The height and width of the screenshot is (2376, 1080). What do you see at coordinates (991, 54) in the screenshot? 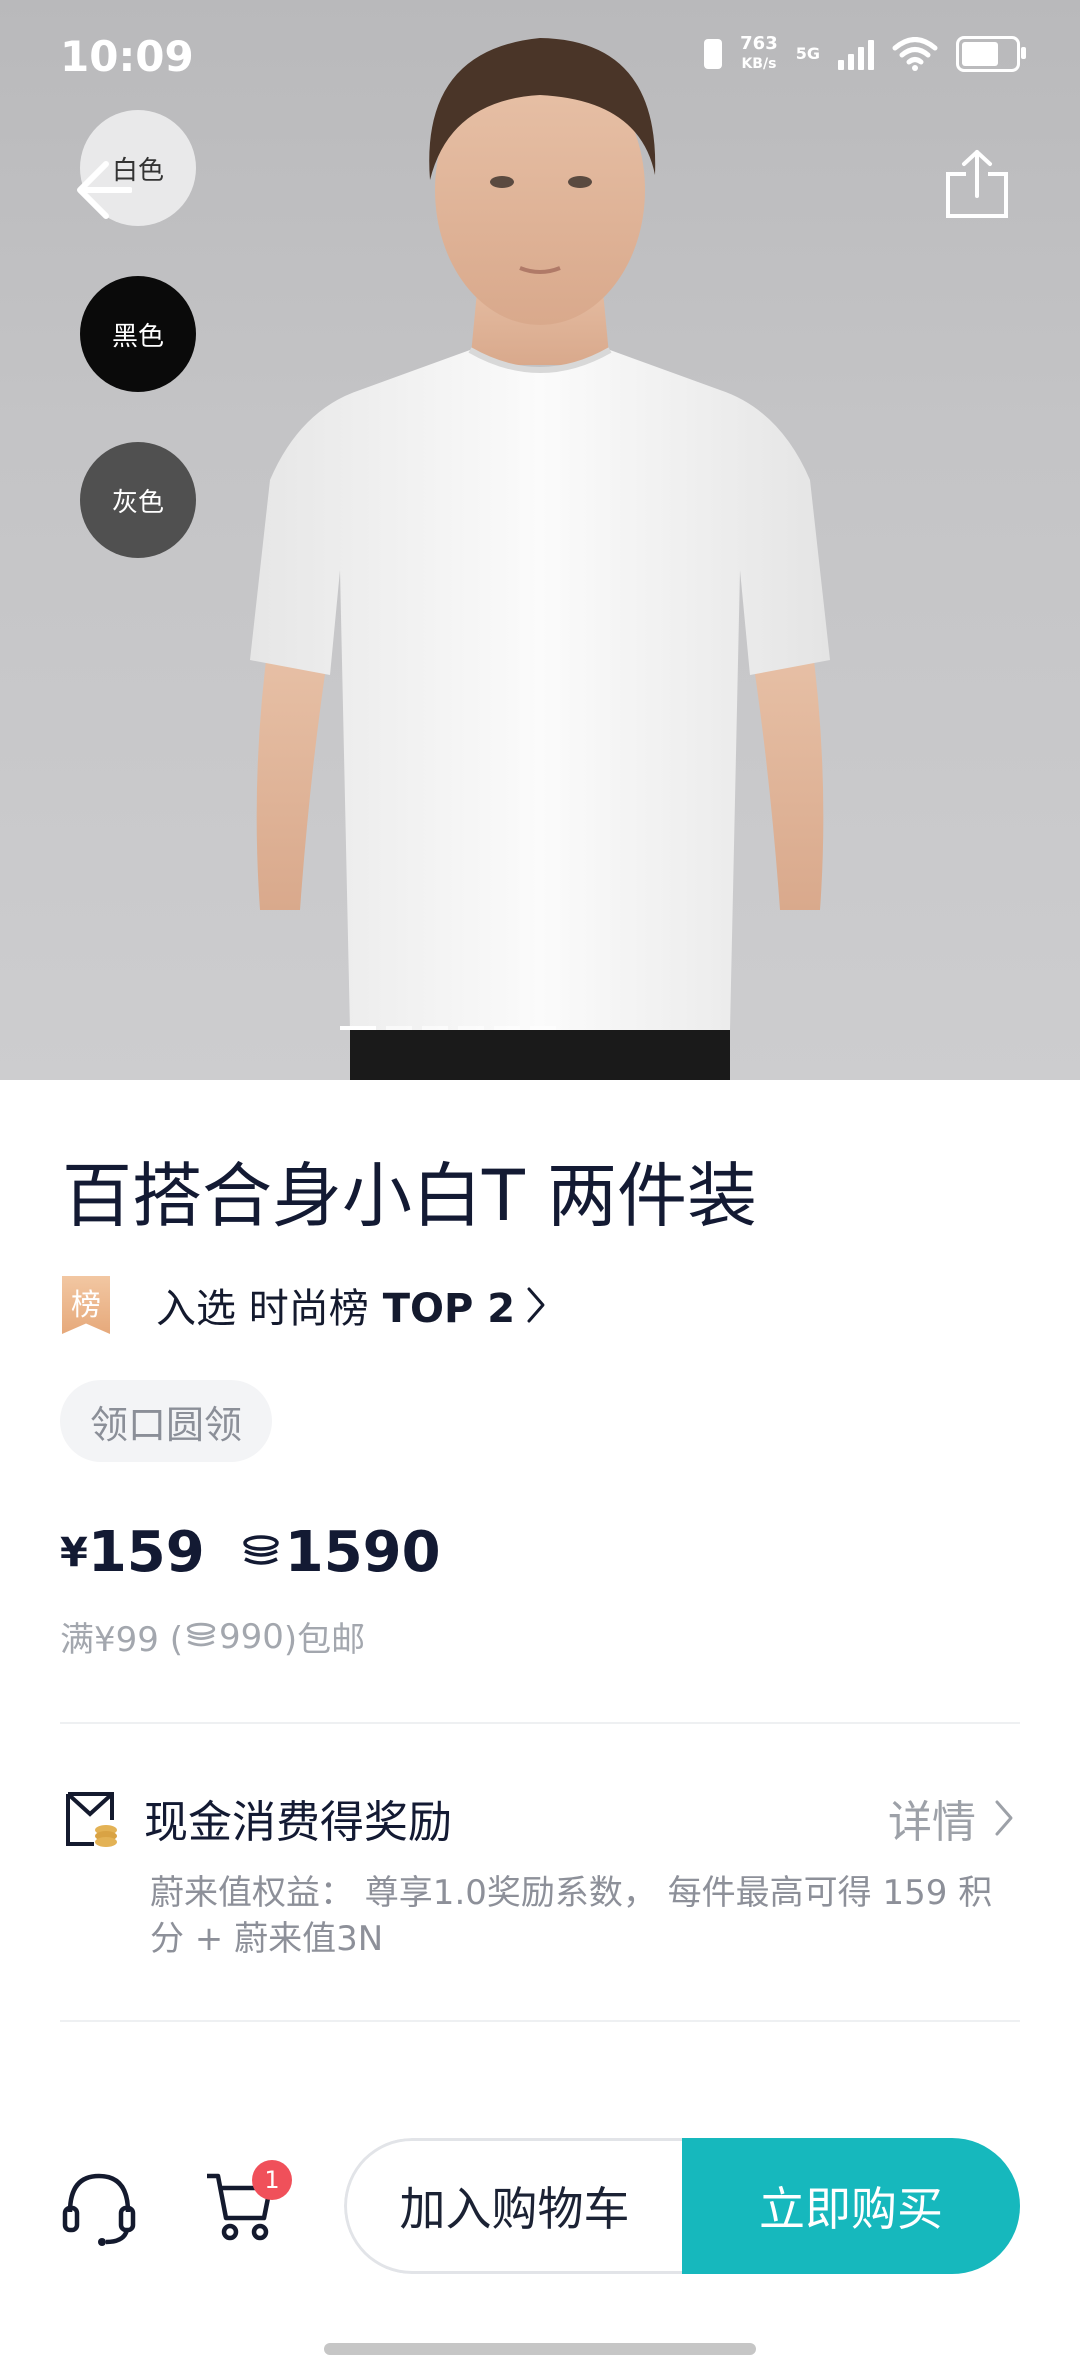
I see `battery-icon` at bounding box center [991, 54].